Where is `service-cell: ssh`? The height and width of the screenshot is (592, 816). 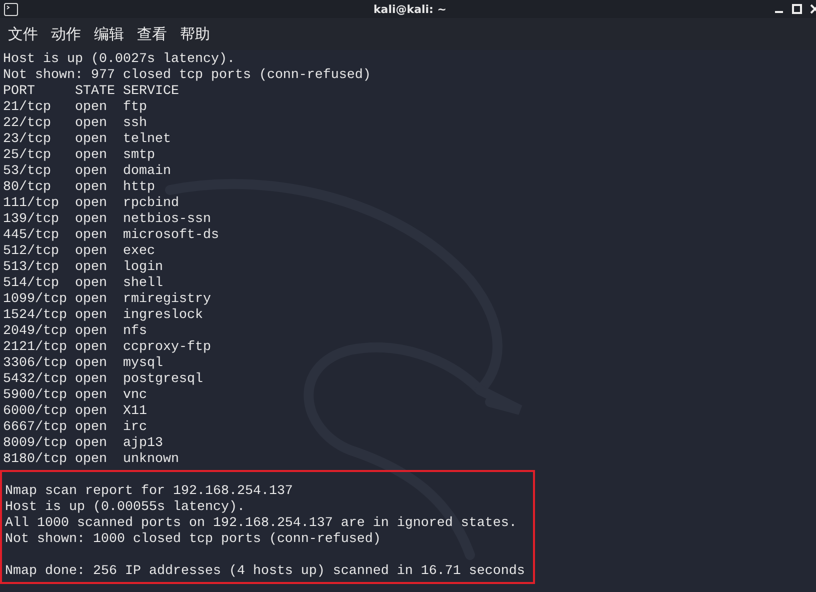
service-cell: ssh is located at coordinates (135, 124).